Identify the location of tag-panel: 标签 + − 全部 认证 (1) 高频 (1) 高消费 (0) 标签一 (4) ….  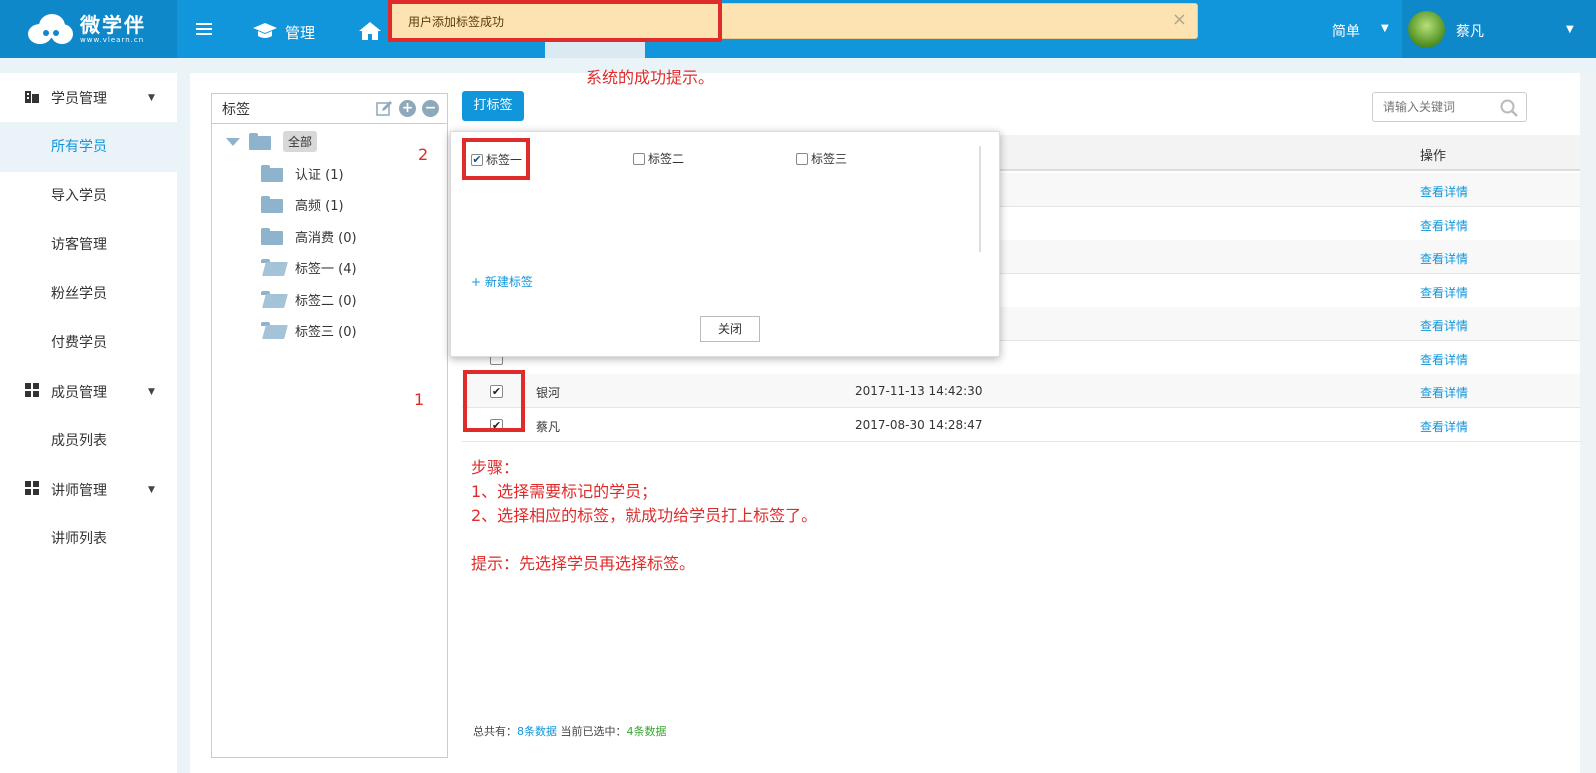
(329, 425).